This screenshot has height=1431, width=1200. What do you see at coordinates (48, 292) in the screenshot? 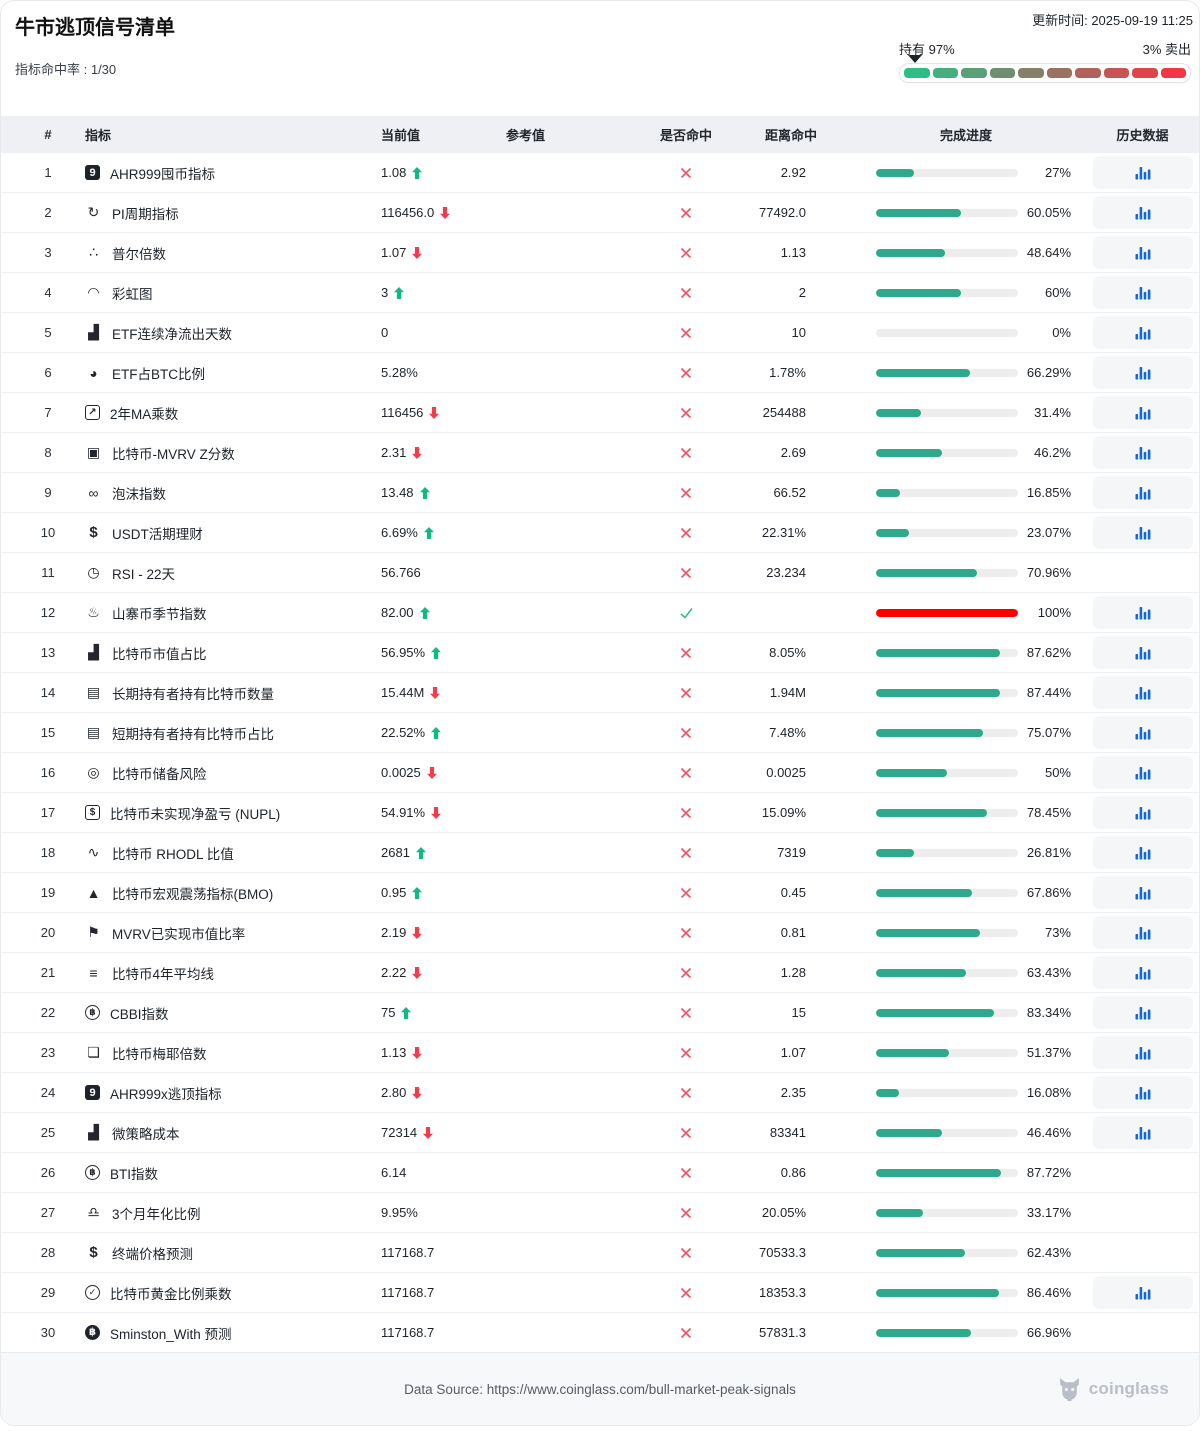
I see `row-rank: 4` at bounding box center [48, 292].